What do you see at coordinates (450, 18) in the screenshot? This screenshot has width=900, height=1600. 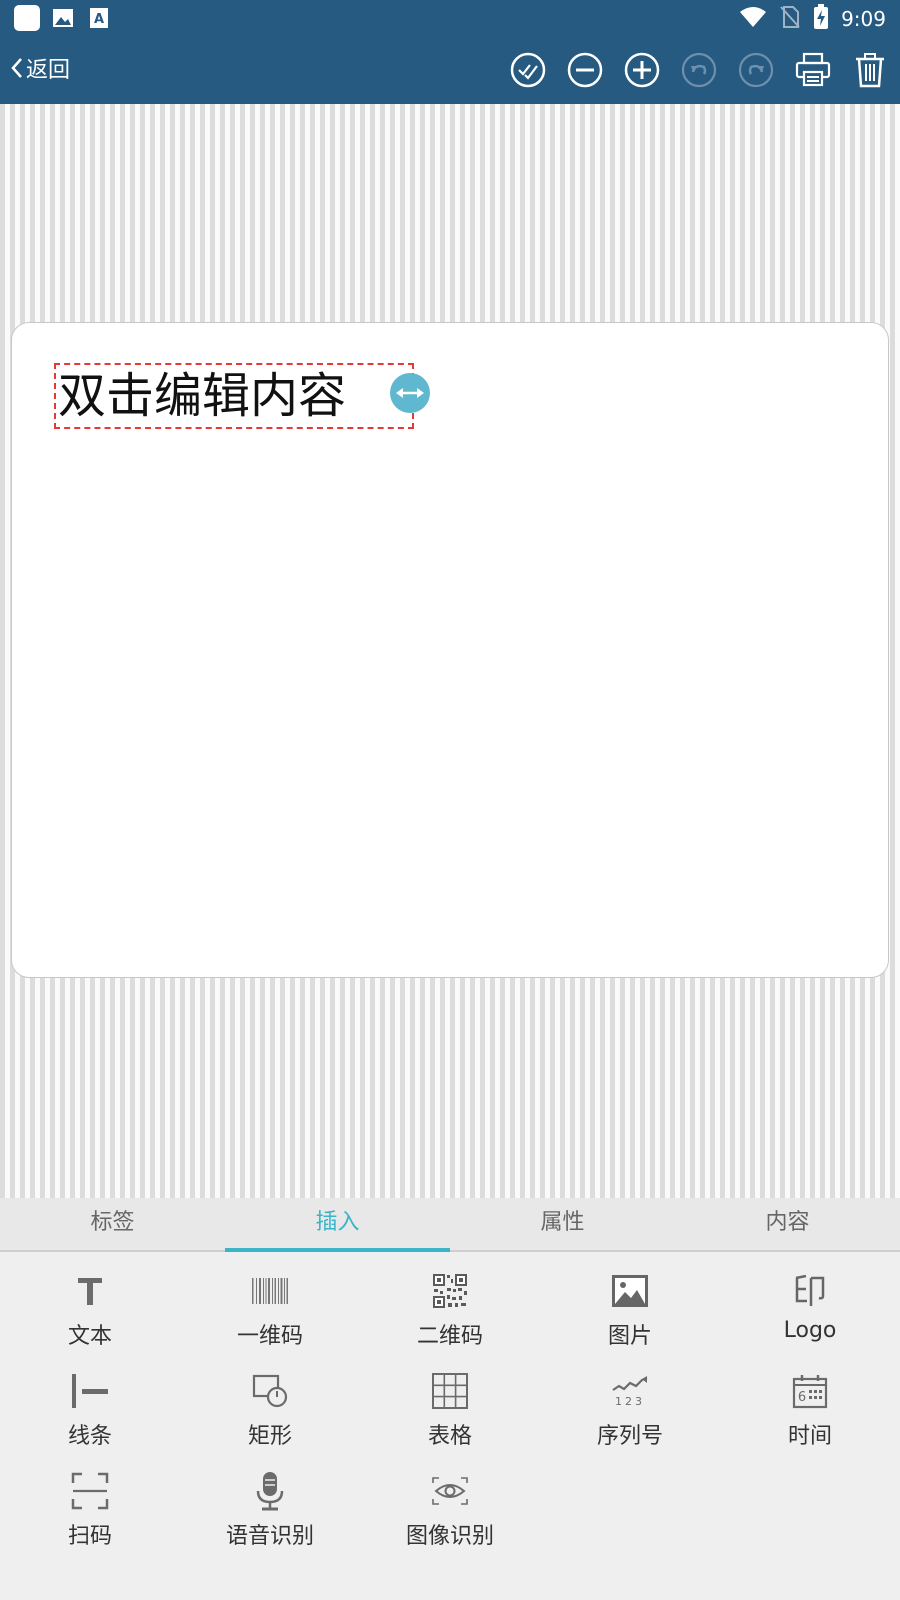 I see `status-bar: A 9:09` at bounding box center [450, 18].